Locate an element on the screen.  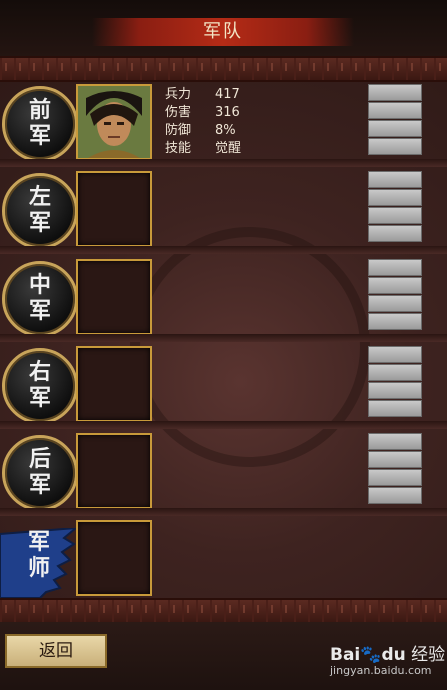
general-slot-rear is located at coordinates (114, 471).